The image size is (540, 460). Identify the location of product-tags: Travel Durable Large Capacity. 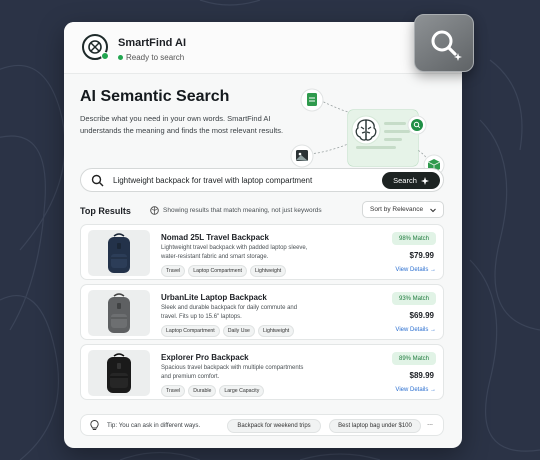
(213, 391).